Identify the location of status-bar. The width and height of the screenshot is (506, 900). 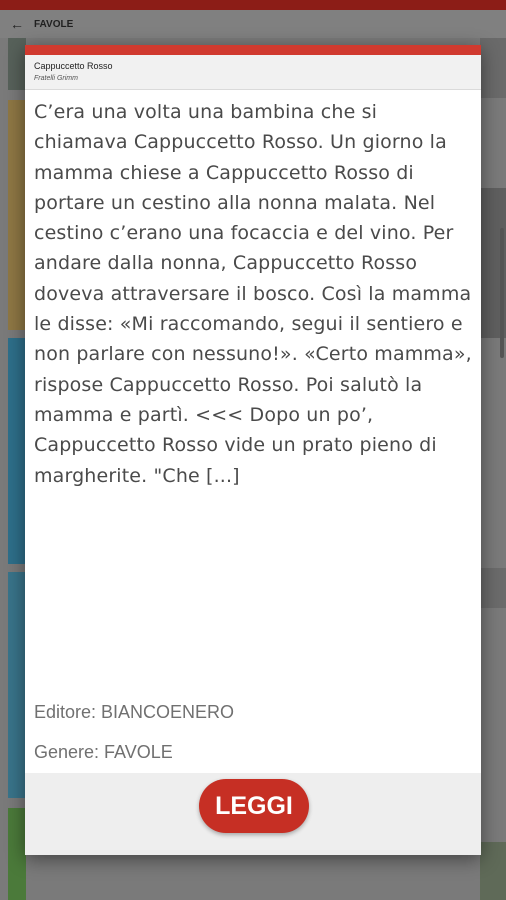
(253, 5).